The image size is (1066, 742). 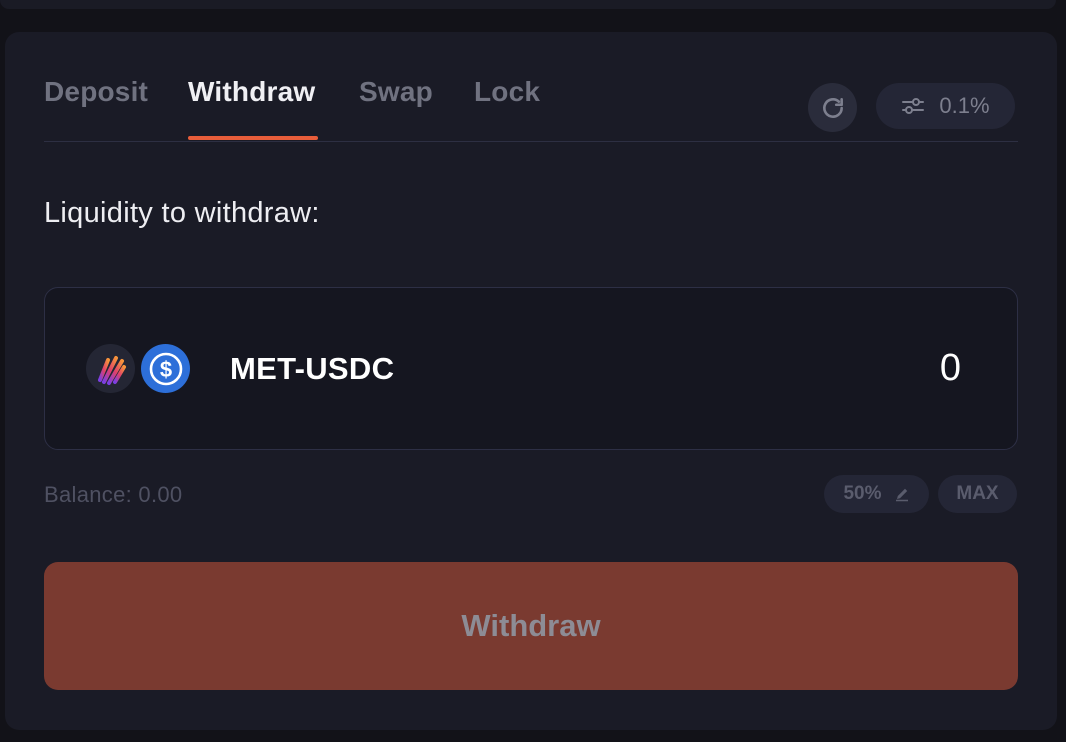 What do you see at coordinates (902, 494) in the screenshot?
I see `pencil-icon` at bounding box center [902, 494].